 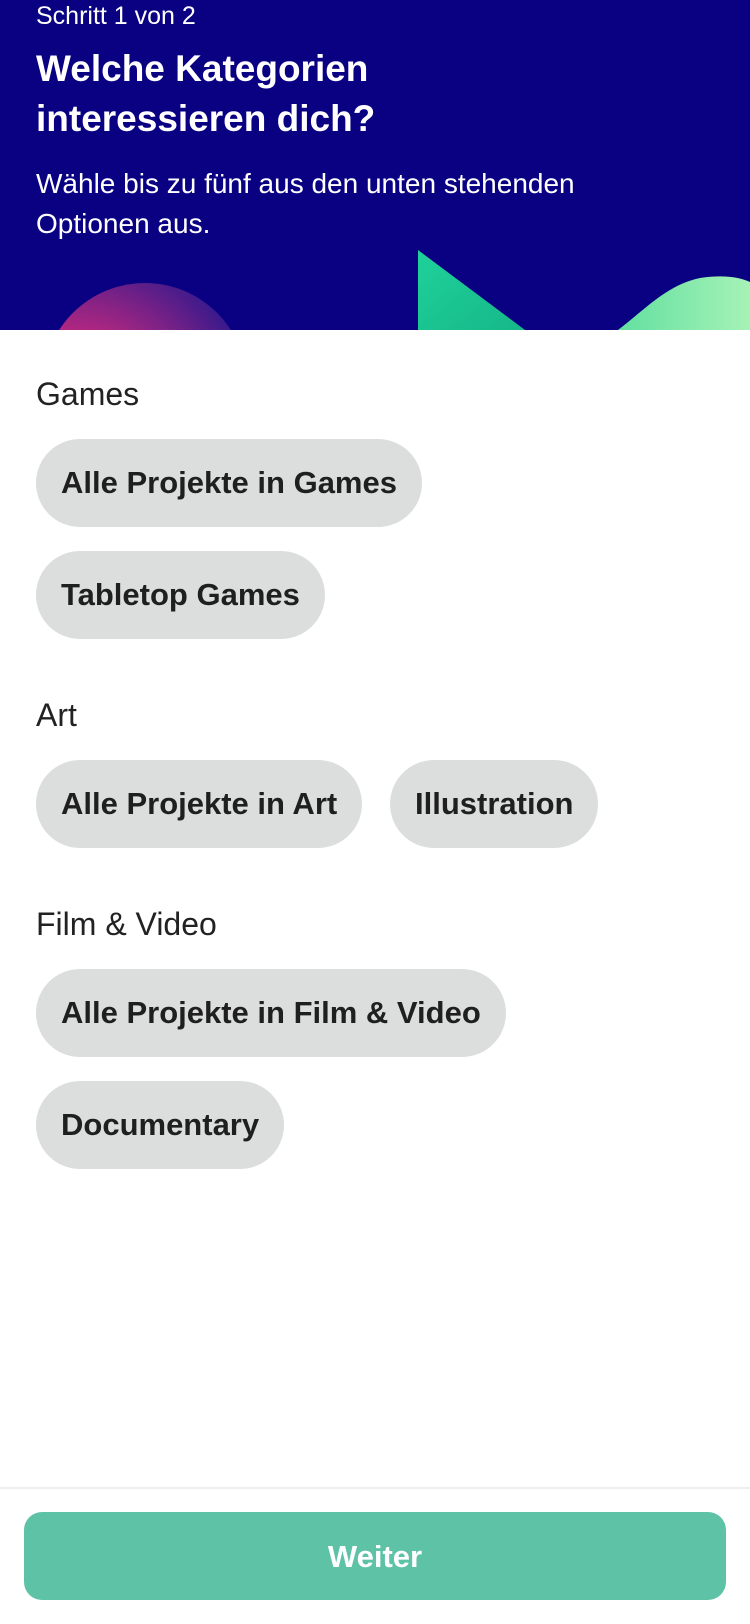 I want to click on chip-illustration: Illustration, so click(x=494, y=804).